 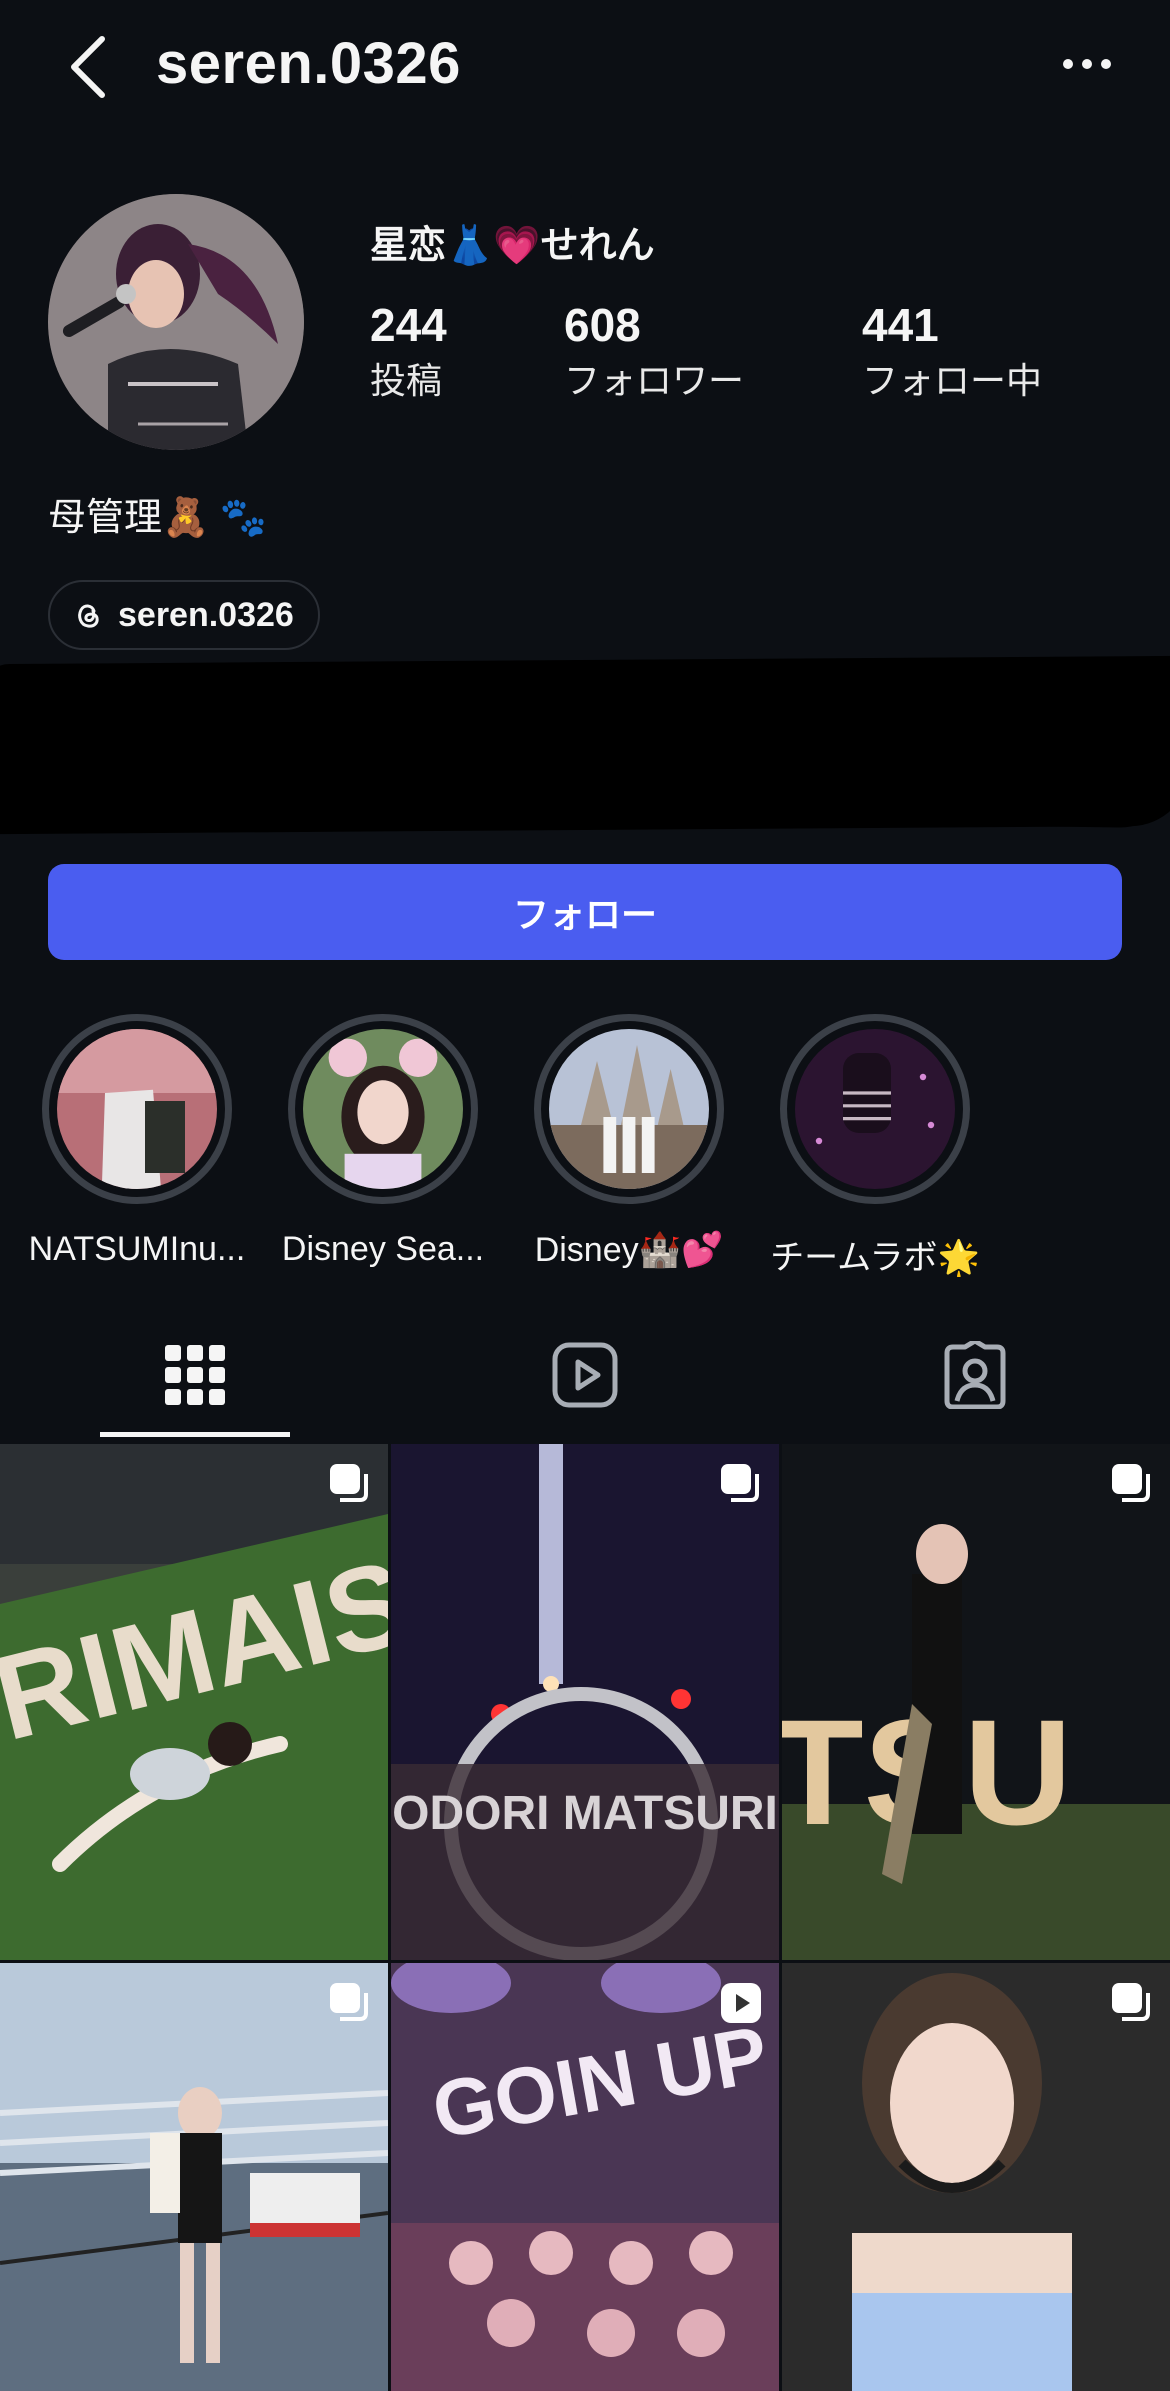 I want to click on posts-stat: 244 投稿, so click(x=408, y=351).